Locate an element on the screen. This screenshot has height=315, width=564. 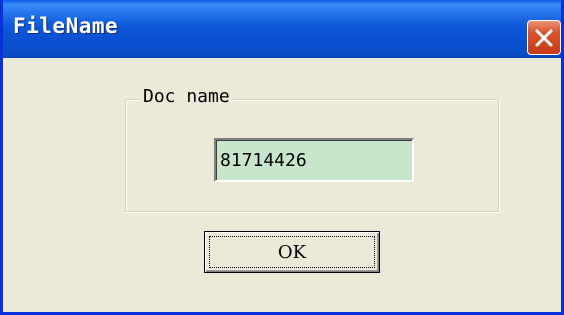
ok-button: OK is located at coordinates (292, 252).